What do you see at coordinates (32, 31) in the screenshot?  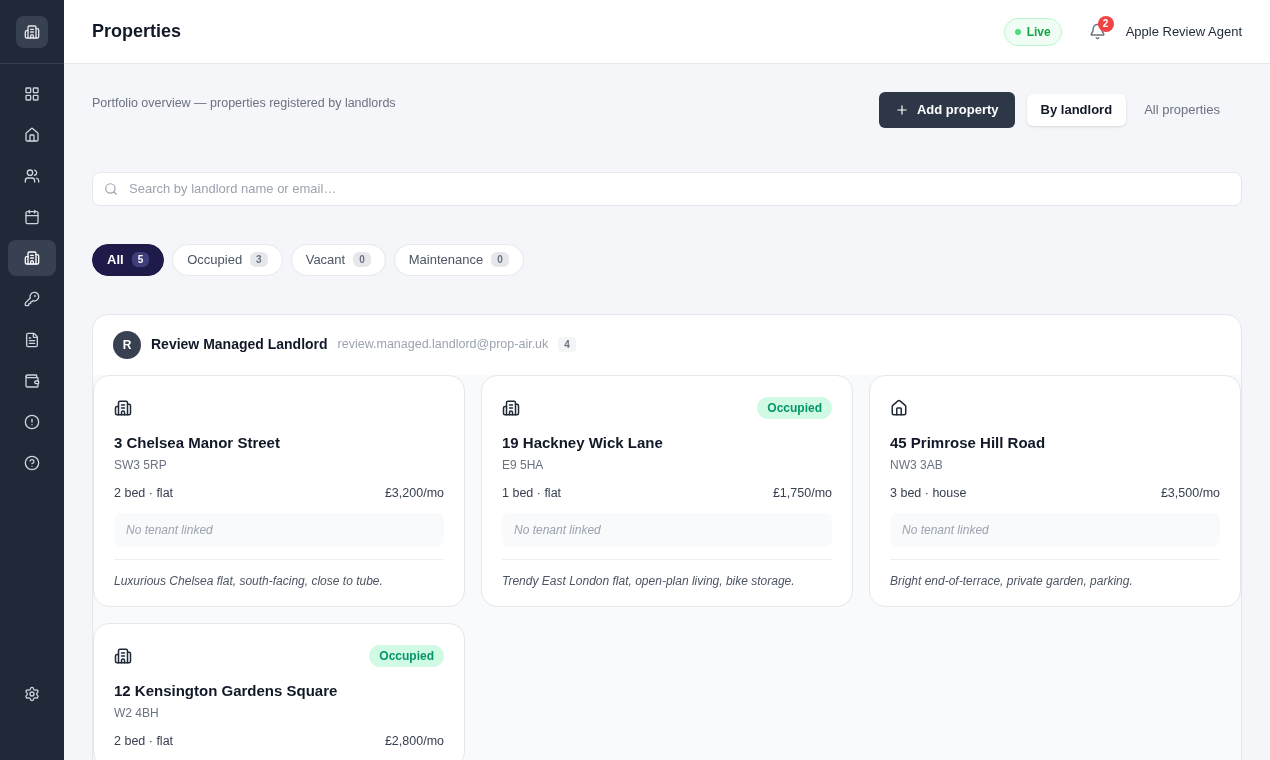 I see `logo-icon` at bounding box center [32, 31].